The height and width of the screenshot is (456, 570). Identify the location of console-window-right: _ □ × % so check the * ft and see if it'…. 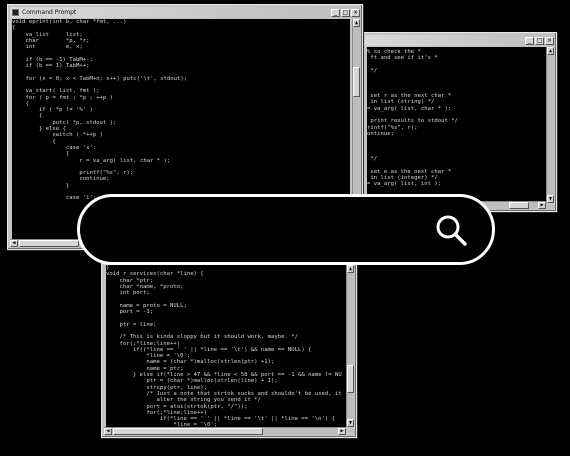
(459, 122).